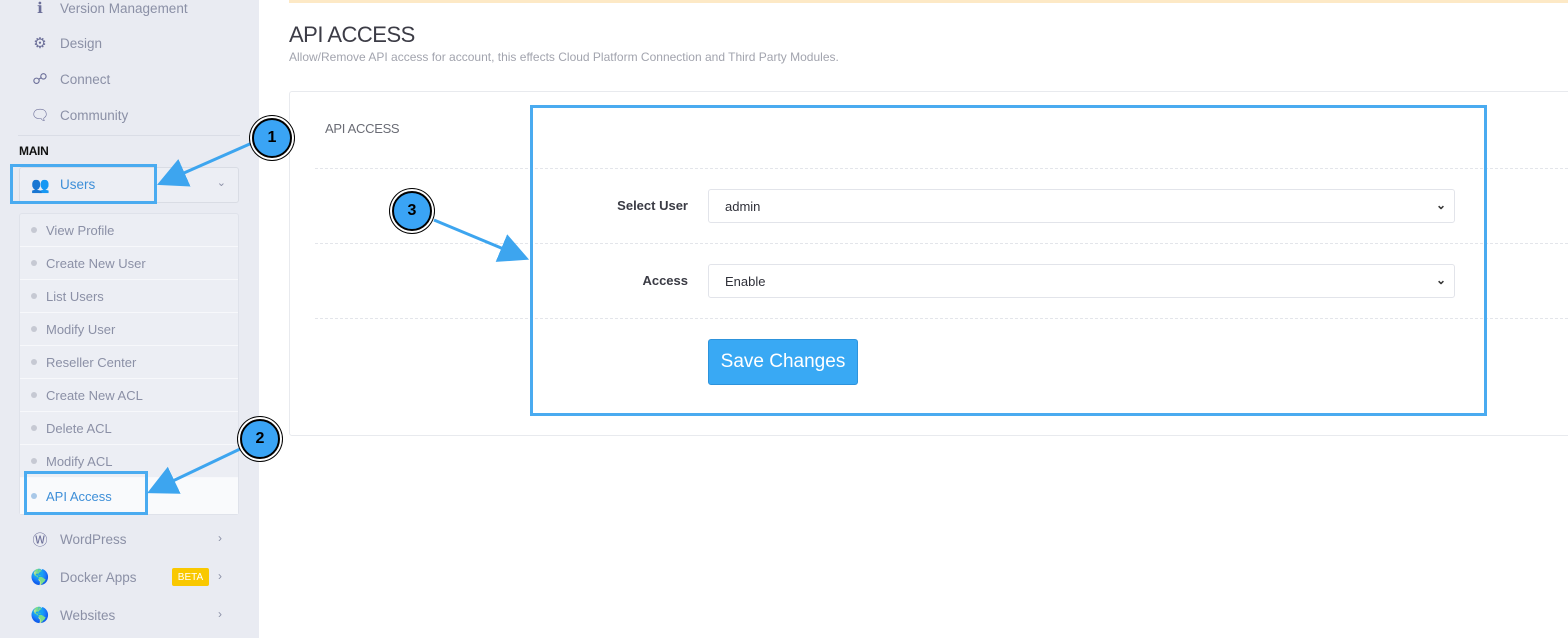 The height and width of the screenshot is (638, 1568). Describe the element at coordinates (260, 439) in the screenshot. I see `annotation-badge-2: 2` at that location.